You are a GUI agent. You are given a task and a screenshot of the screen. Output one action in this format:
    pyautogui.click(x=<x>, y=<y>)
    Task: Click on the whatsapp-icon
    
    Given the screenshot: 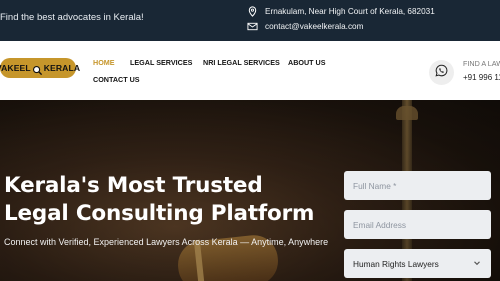 What is the action you would take?
    pyautogui.click(x=441, y=73)
    